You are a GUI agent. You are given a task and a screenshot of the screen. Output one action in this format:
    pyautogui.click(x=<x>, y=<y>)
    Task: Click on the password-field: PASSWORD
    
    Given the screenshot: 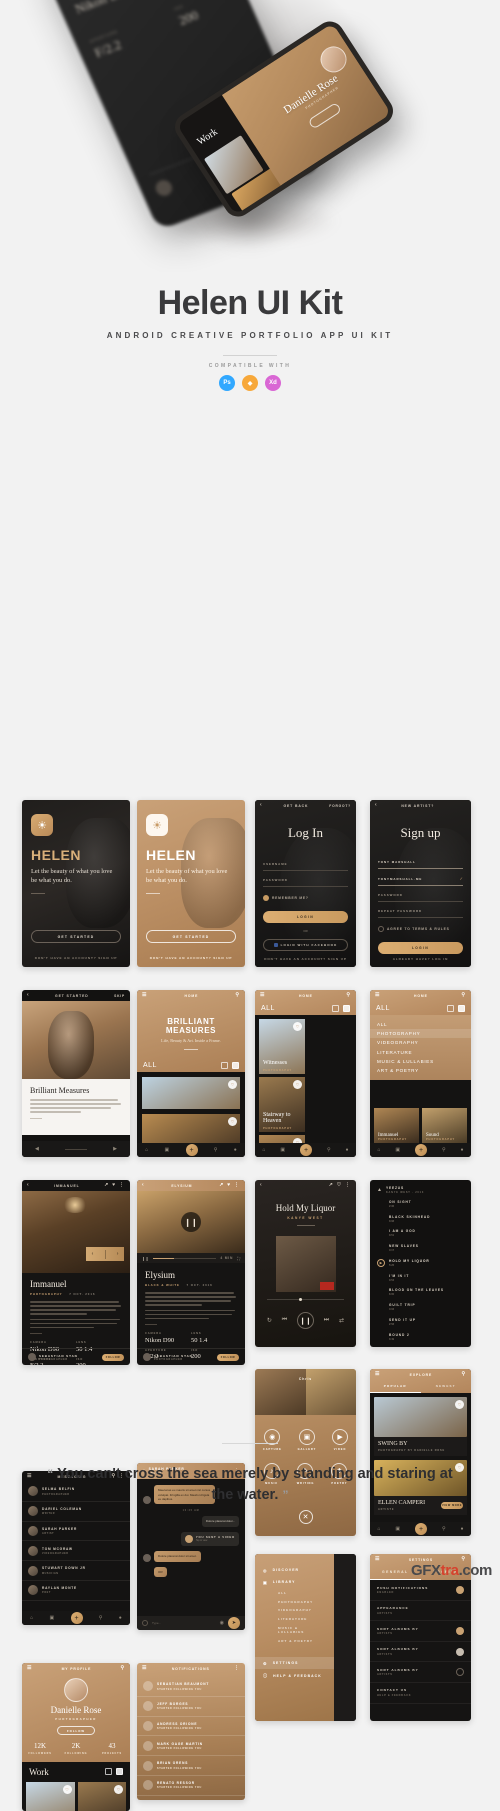 What is the action you would take?
    pyautogui.click(x=305, y=882)
    